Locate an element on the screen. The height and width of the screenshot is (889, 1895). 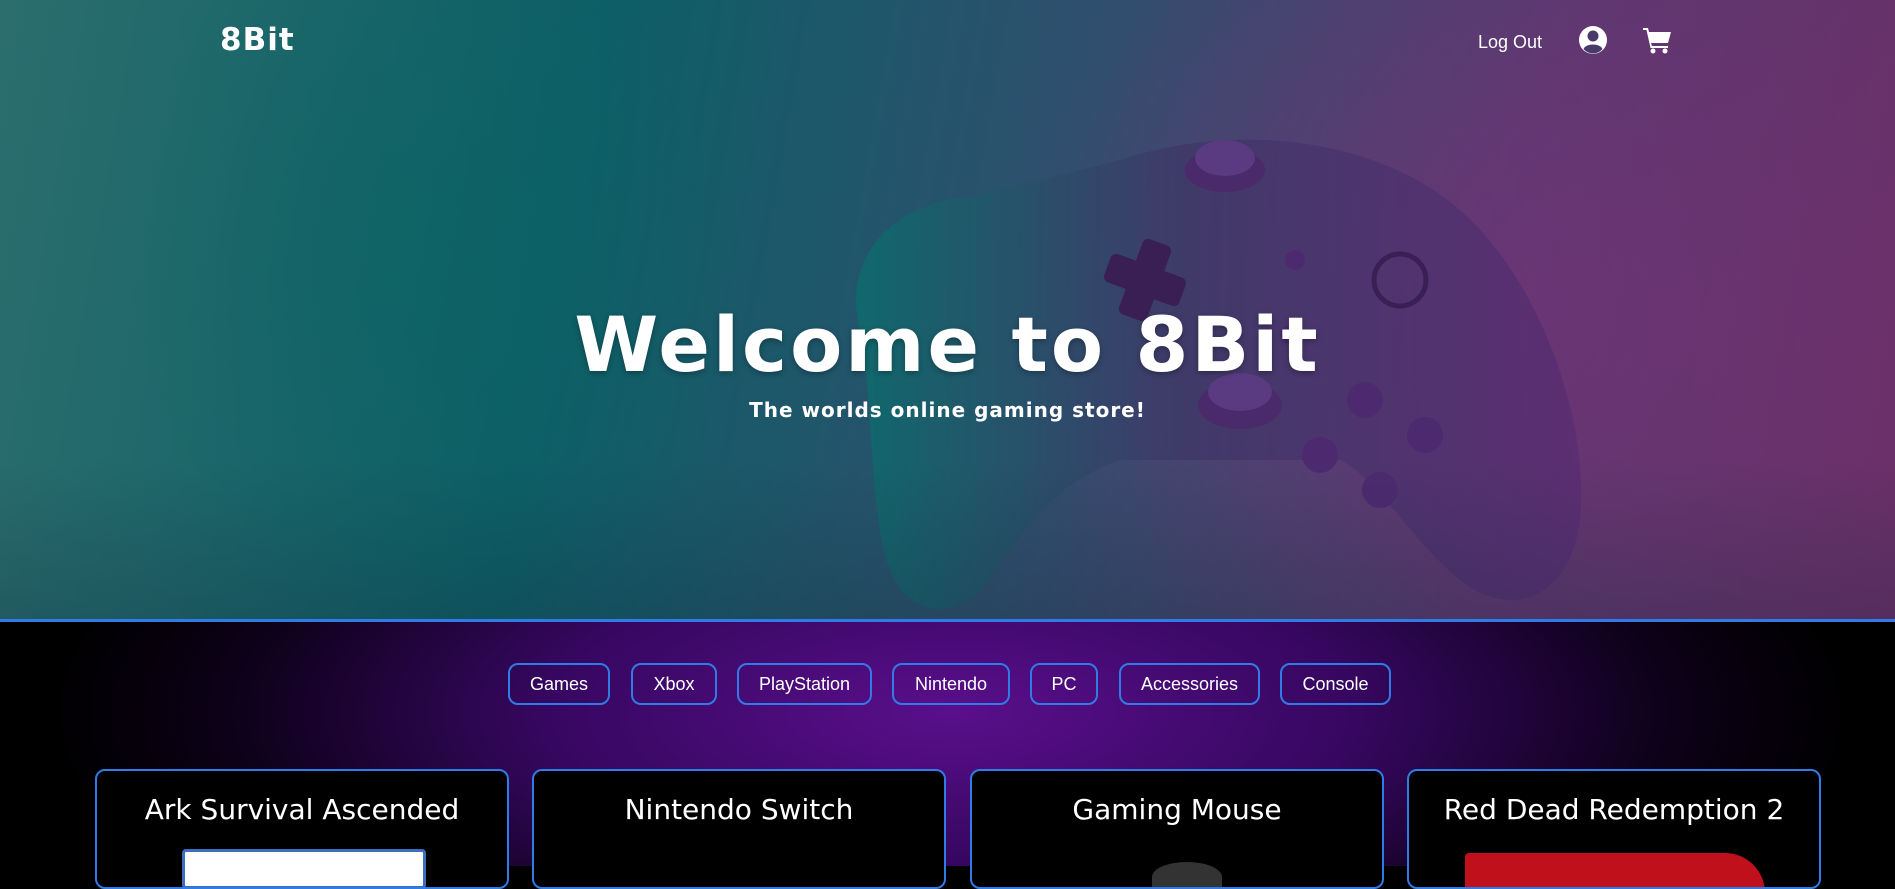
product-card: Nintendo Switch is located at coordinates (739, 829).